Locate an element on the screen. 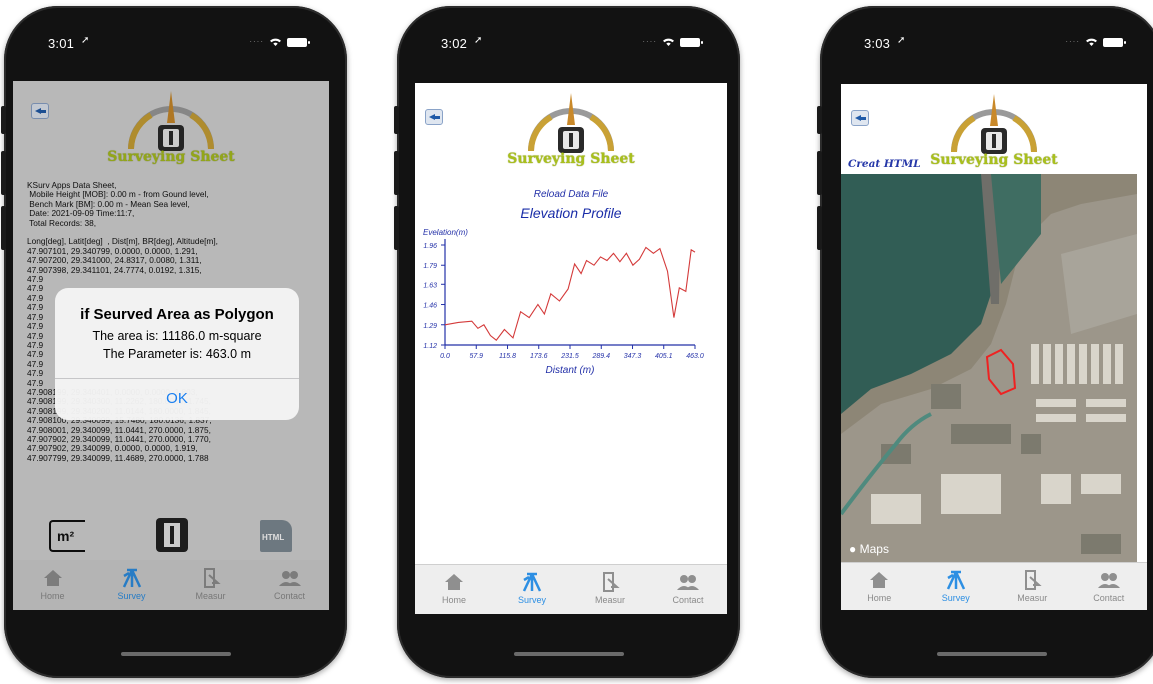  x-tick-label: 115.8 is located at coordinates (507, 356).